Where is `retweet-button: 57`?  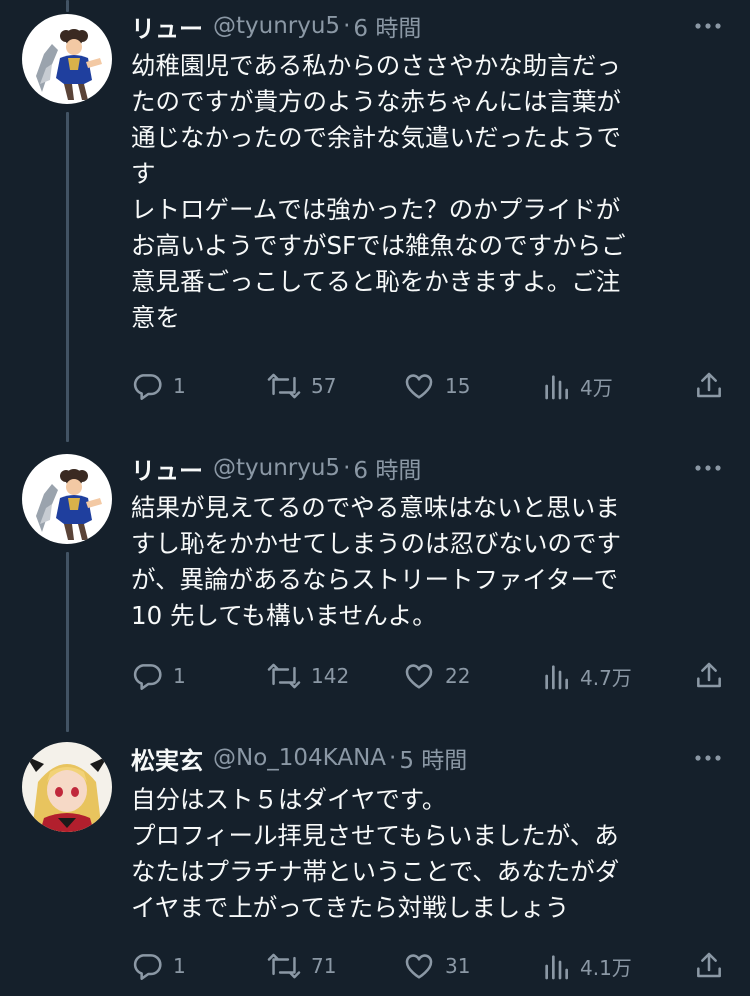
retweet-button: 57 is located at coordinates (301, 386).